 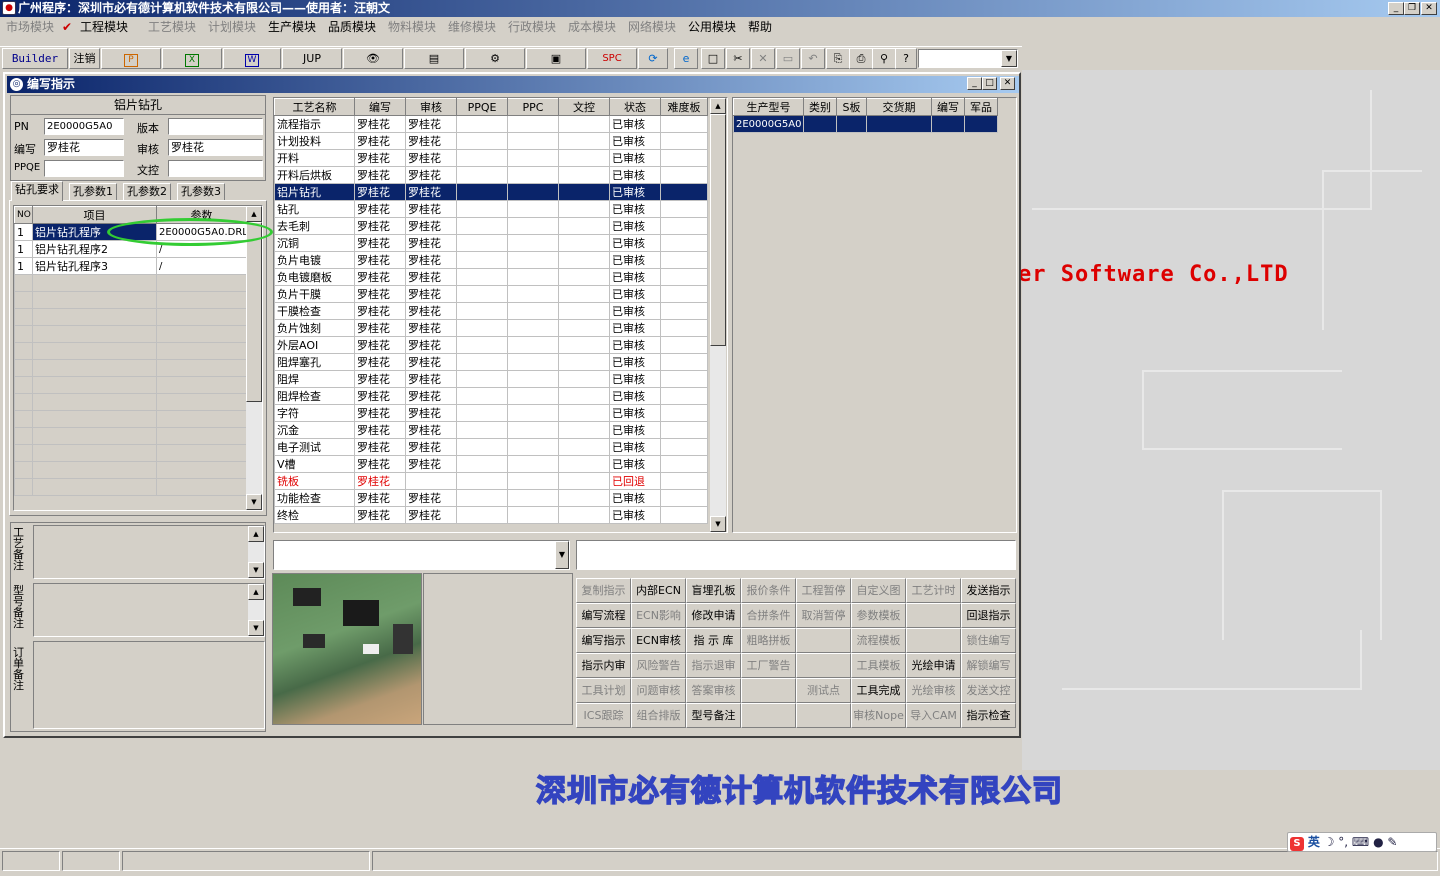 I want to click on close-button: ✕, so click(x=1429, y=8).